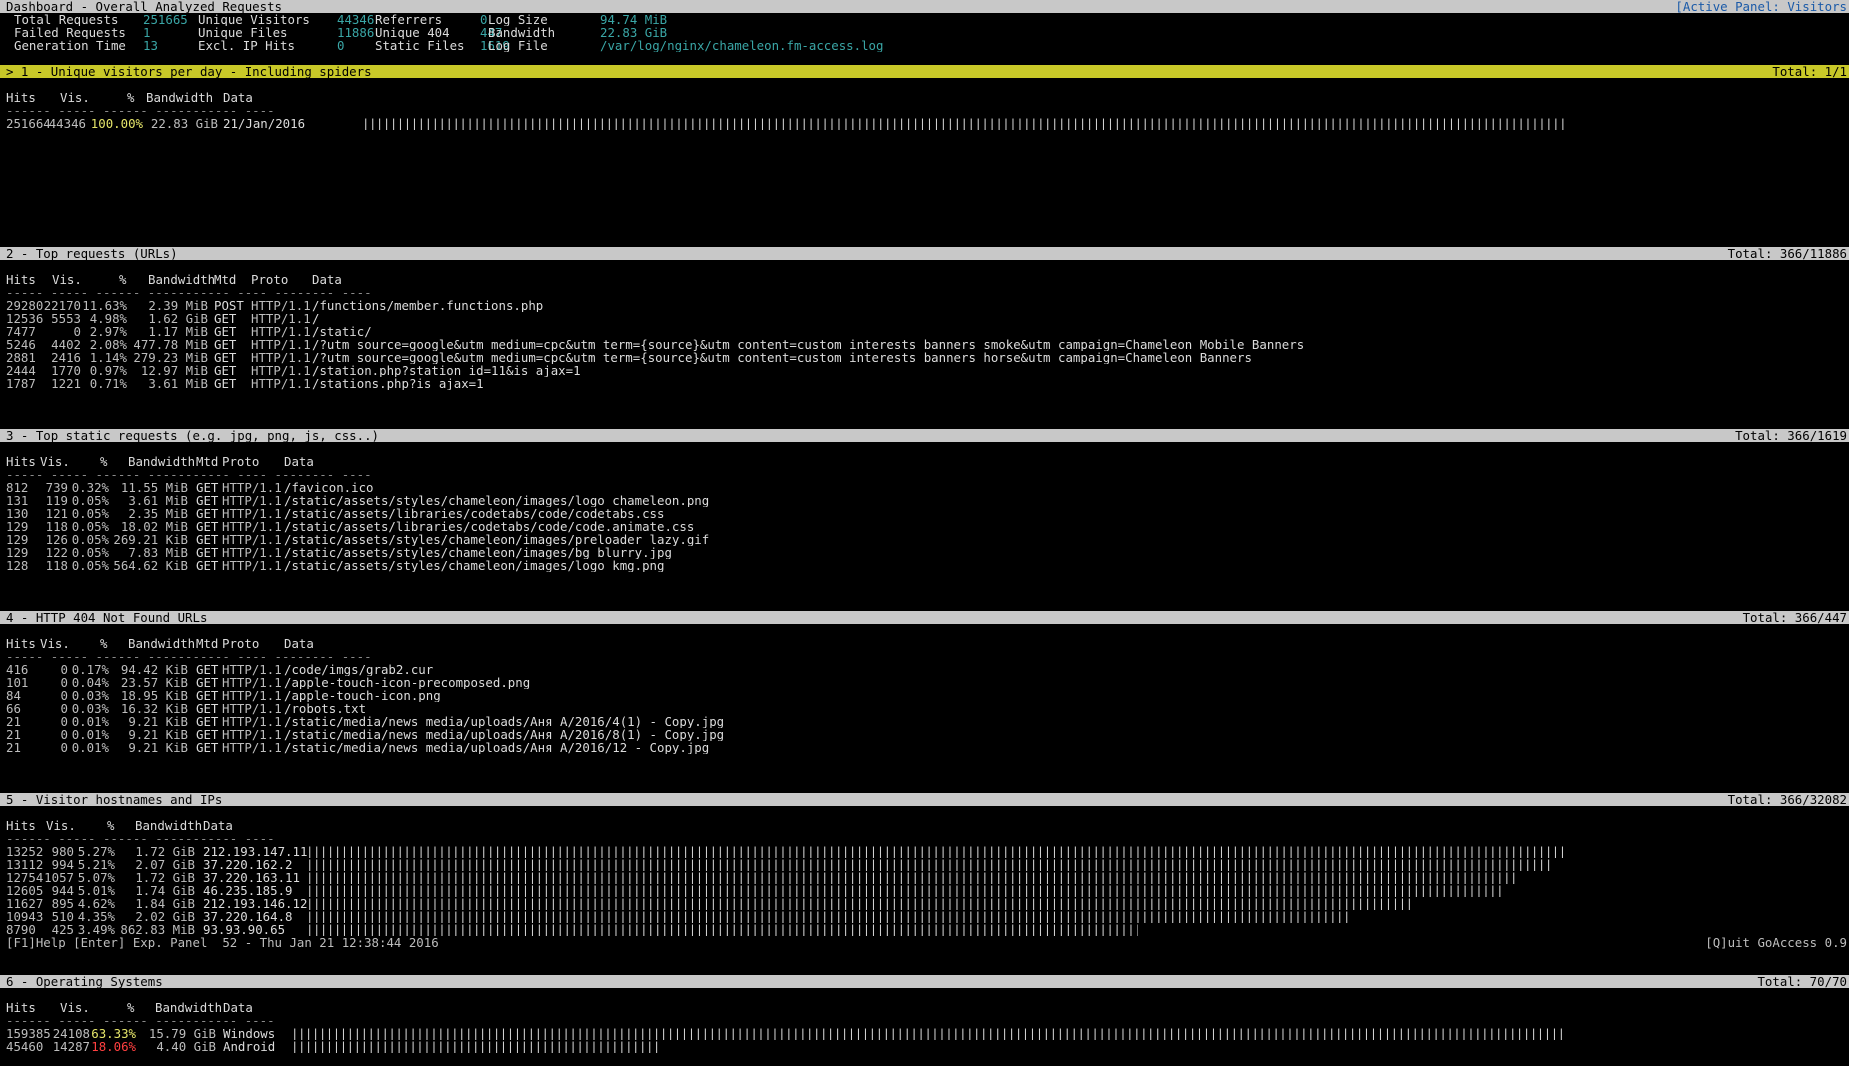 This screenshot has width=1849, height=1066. Describe the element at coordinates (924, 331) in the screenshot. I see `table-row: 7477 0 2.97% 1.17 MiB GET HTTP/1.1/static/` at that location.